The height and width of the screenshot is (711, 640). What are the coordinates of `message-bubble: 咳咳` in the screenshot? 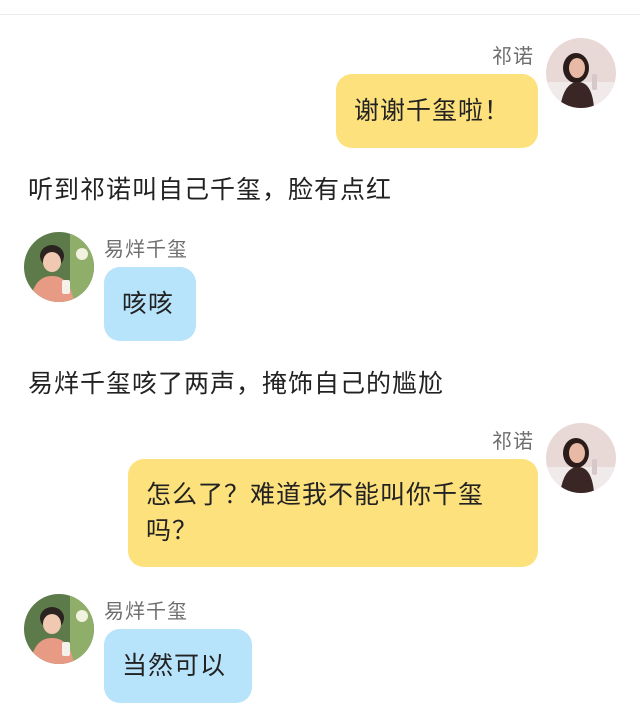 It's located at (150, 304).